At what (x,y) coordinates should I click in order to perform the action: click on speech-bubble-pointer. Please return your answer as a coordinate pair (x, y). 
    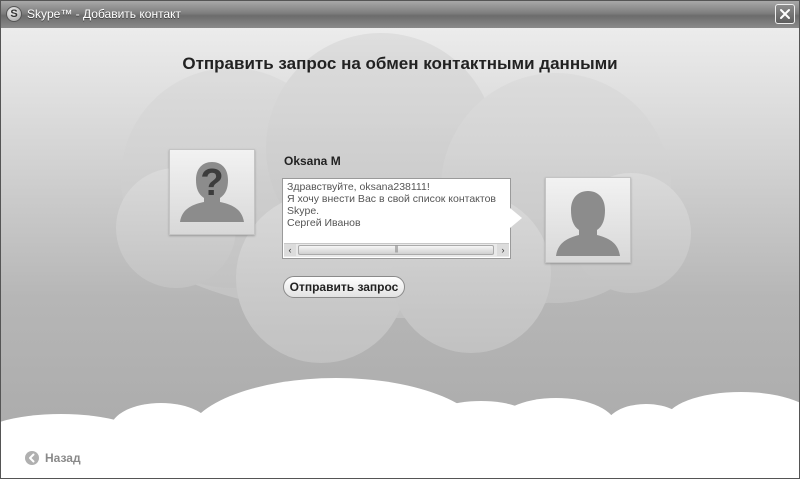
    Looking at the image, I should click on (516, 218).